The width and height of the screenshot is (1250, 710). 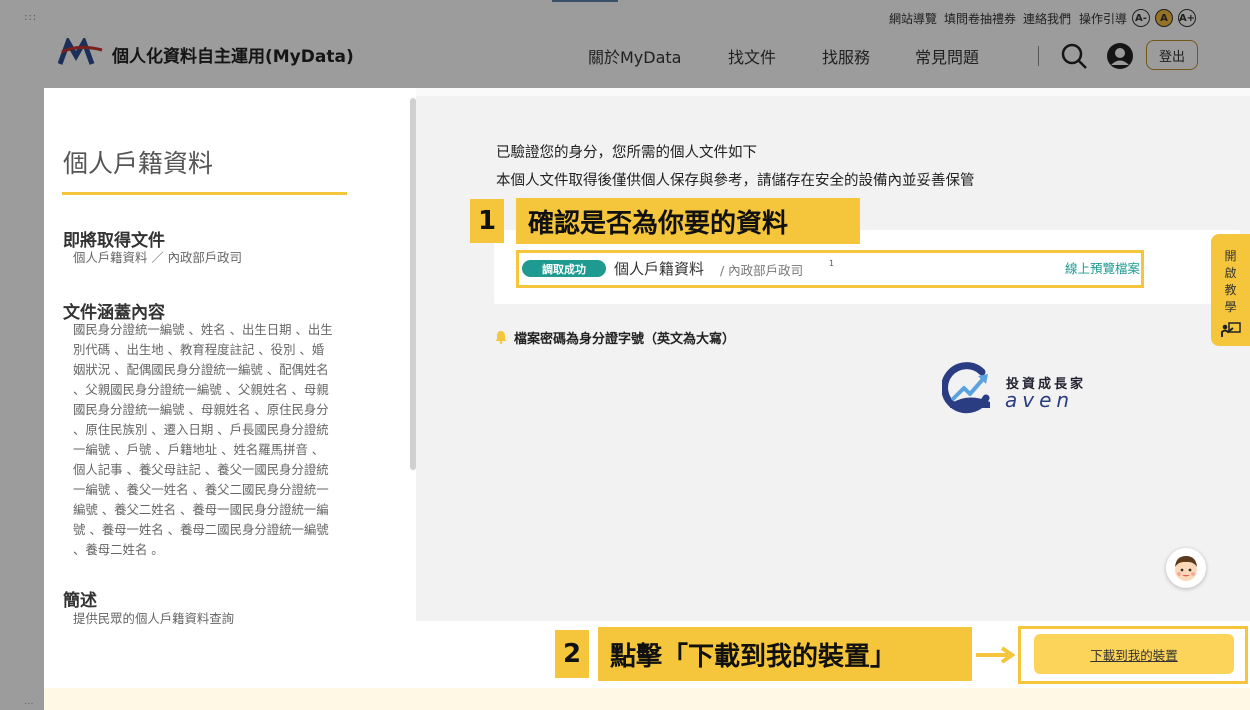 I want to click on contents-line: 編號 、養父二姓名 、養母一國民身分證統一編, so click(x=201, y=509).